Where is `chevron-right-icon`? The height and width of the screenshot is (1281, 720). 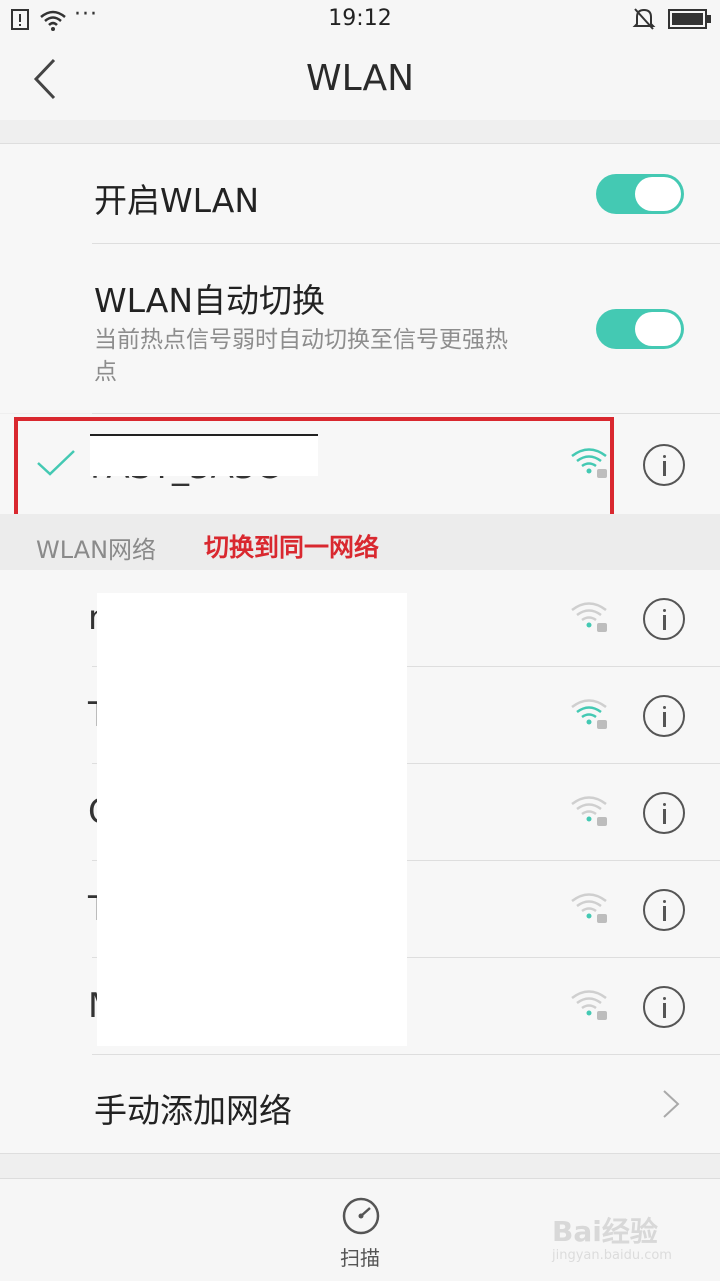 chevron-right-icon is located at coordinates (671, 1104).